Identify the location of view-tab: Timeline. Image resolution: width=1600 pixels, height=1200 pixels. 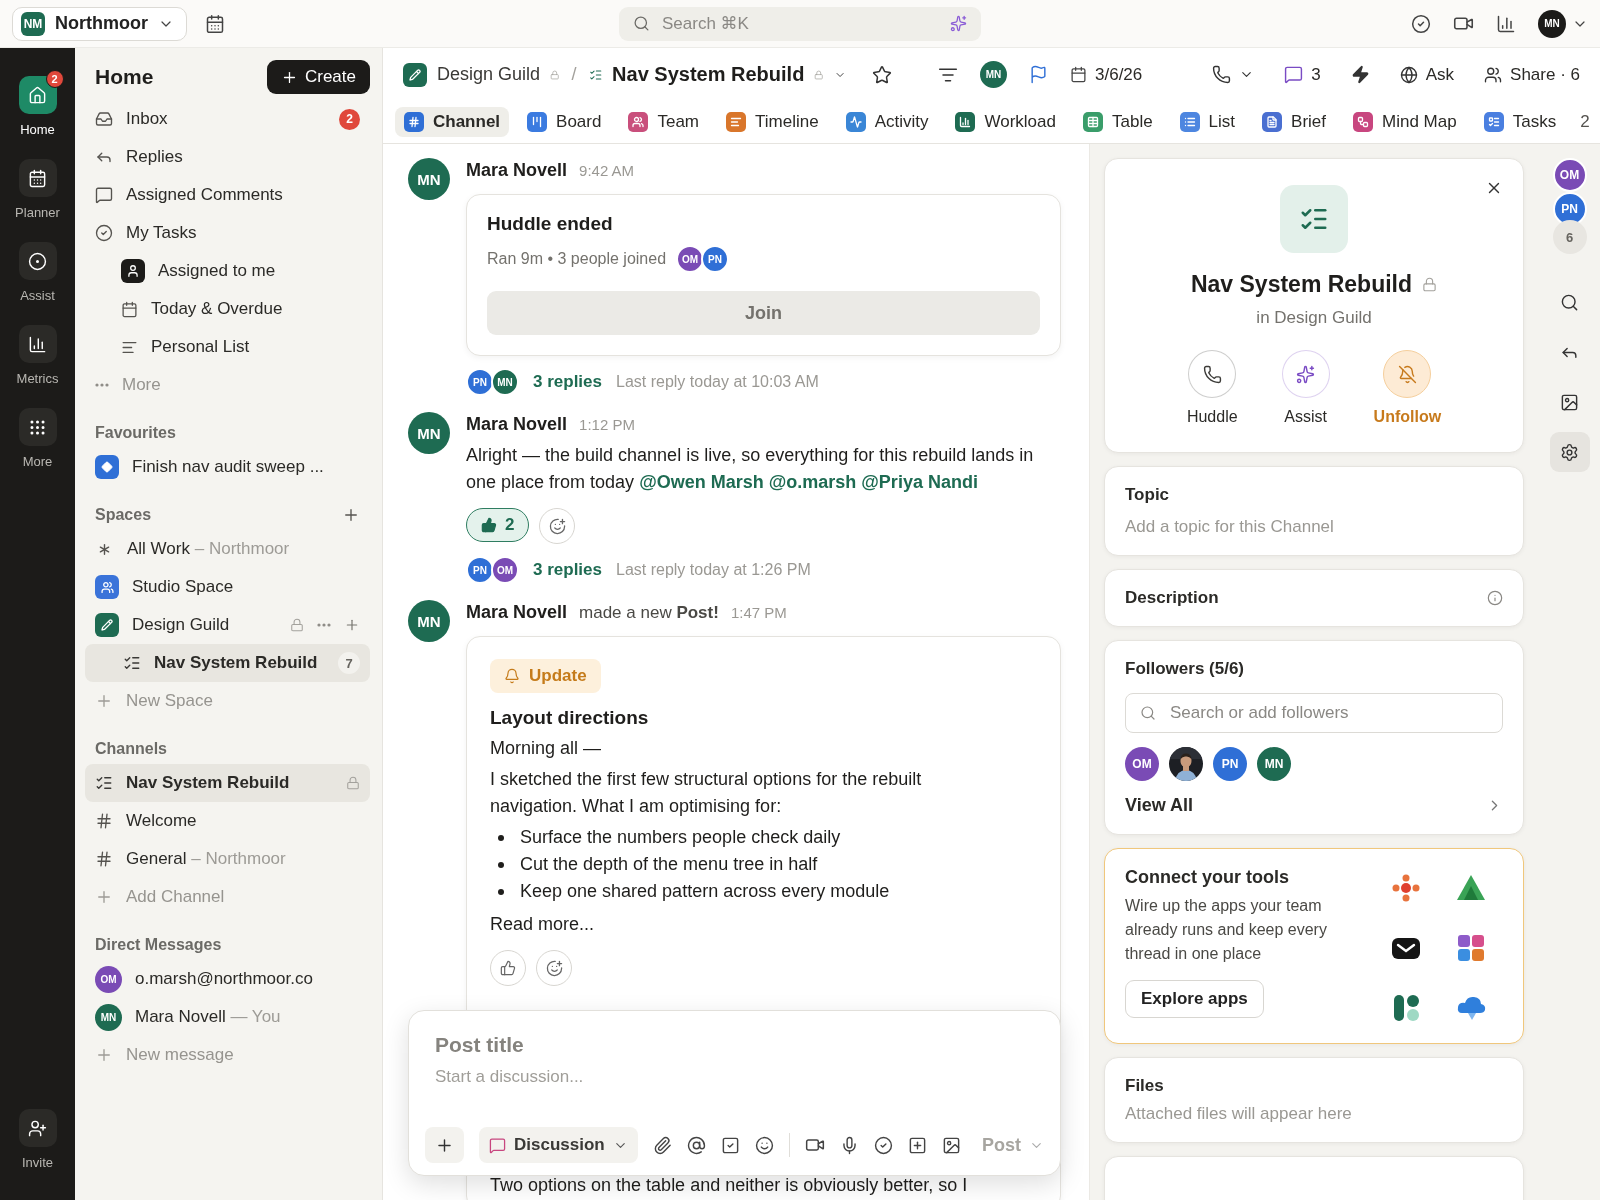
(772, 122).